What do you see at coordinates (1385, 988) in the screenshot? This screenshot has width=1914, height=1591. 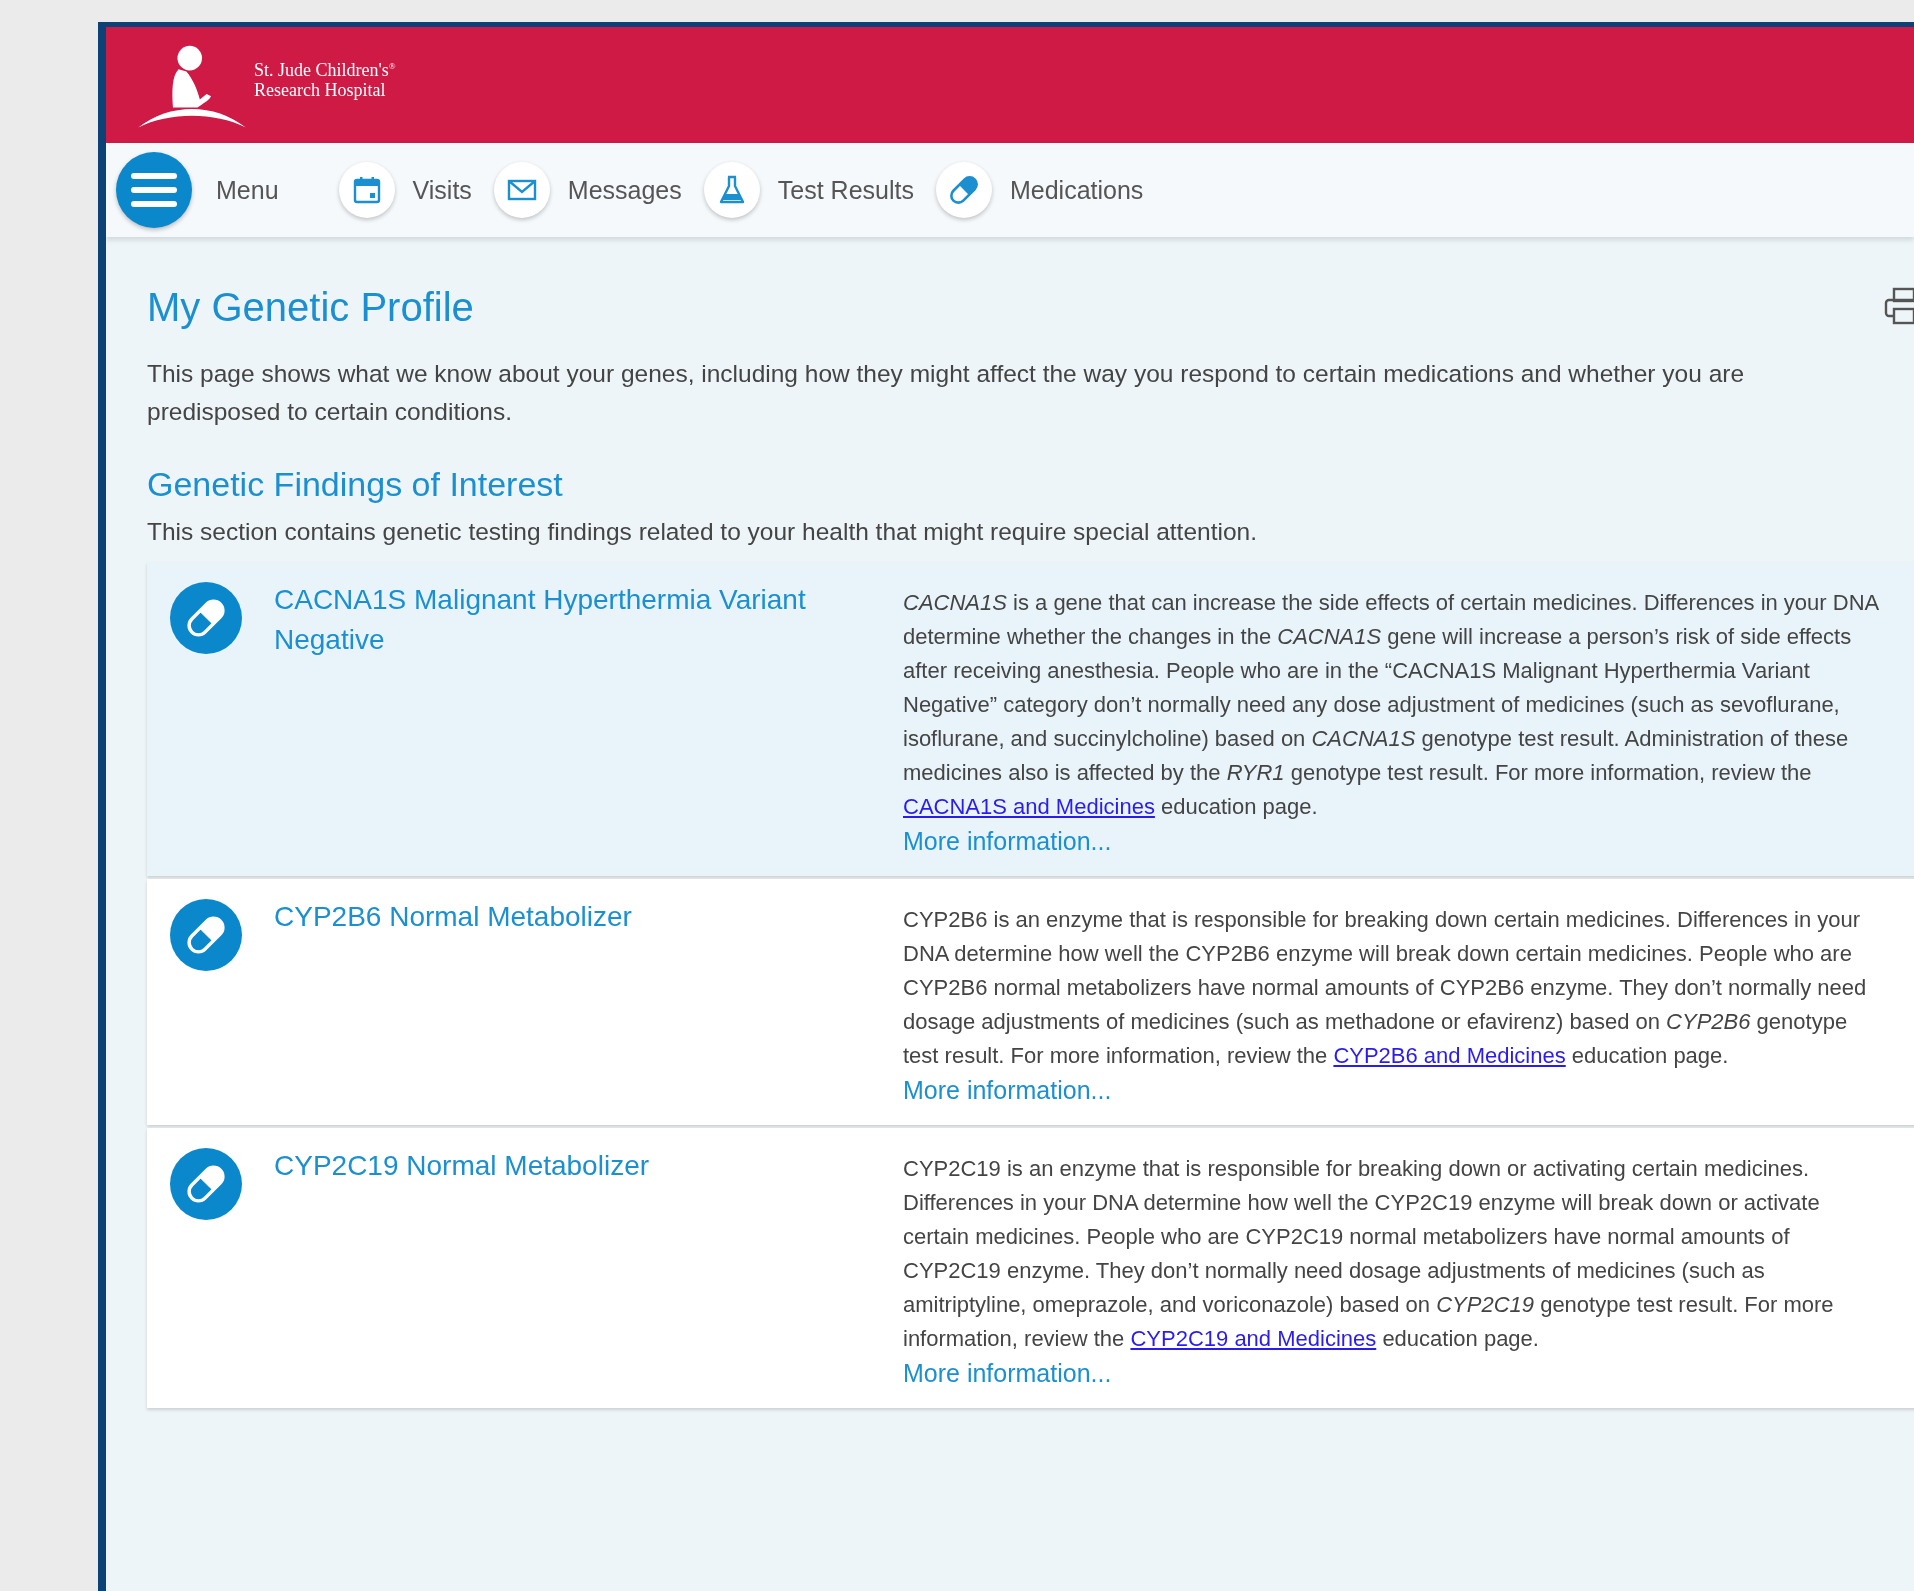 I see `finding-description: CYP2B6 is an enzyme that is responsible for breaking down certain medicines. Differences in your DNA determine how well the CYP2B6 enzyme will break down certain medicines. People who are CYP2B6 normal metabolizers have normal amounts of CYP2B6 enzyme. They don’t normally need dosage adjustments of medicines (such as methadone or efavirenz) based on CYP2B6 genotype test result. For more information, review the CYP2B6 and Medicines education page.` at bounding box center [1385, 988].